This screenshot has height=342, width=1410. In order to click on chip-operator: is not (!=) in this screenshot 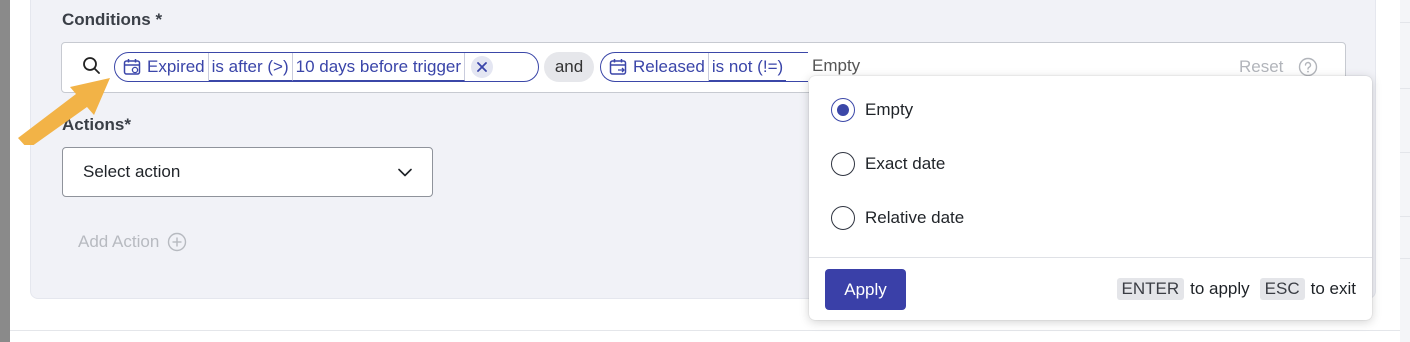, I will do `click(747, 67)`.